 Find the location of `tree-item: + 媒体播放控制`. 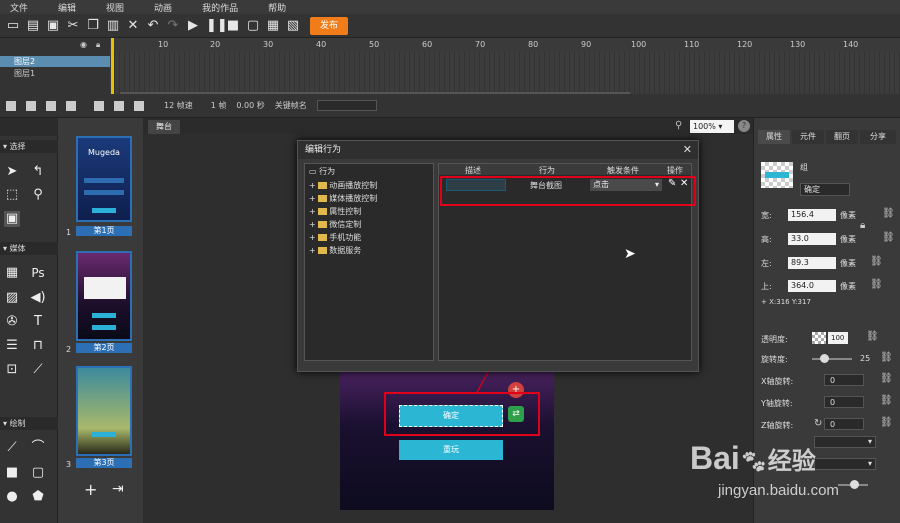

tree-item: + 媒体播放控制 is located at coordinates (343, 198).